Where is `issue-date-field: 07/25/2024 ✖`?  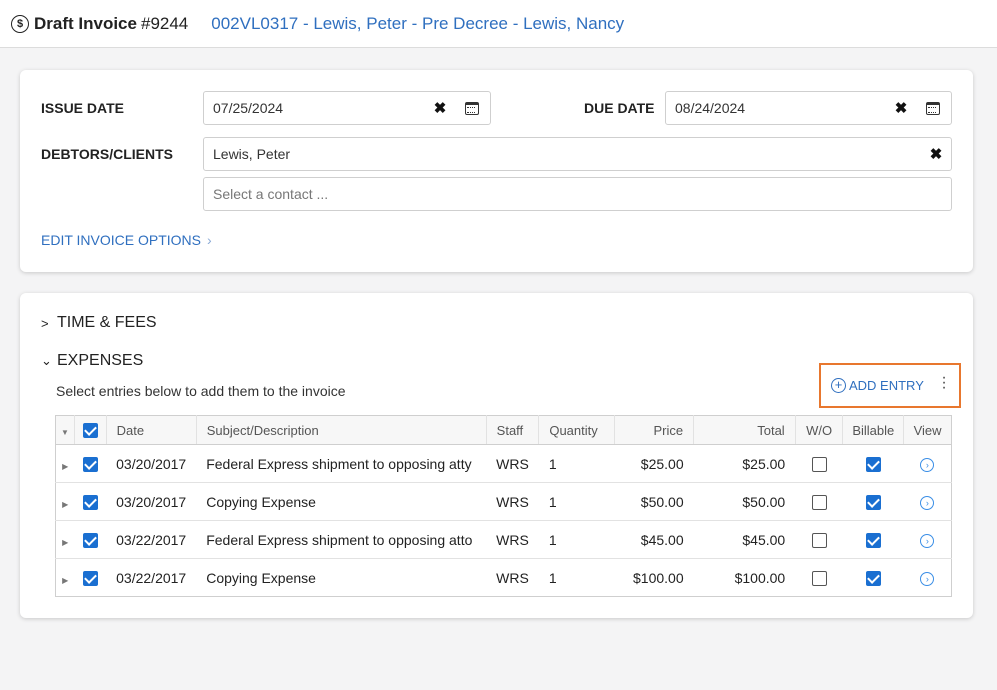
issue-date-field: 07/25/2024 ✖ is located at coordinates (347, 108).